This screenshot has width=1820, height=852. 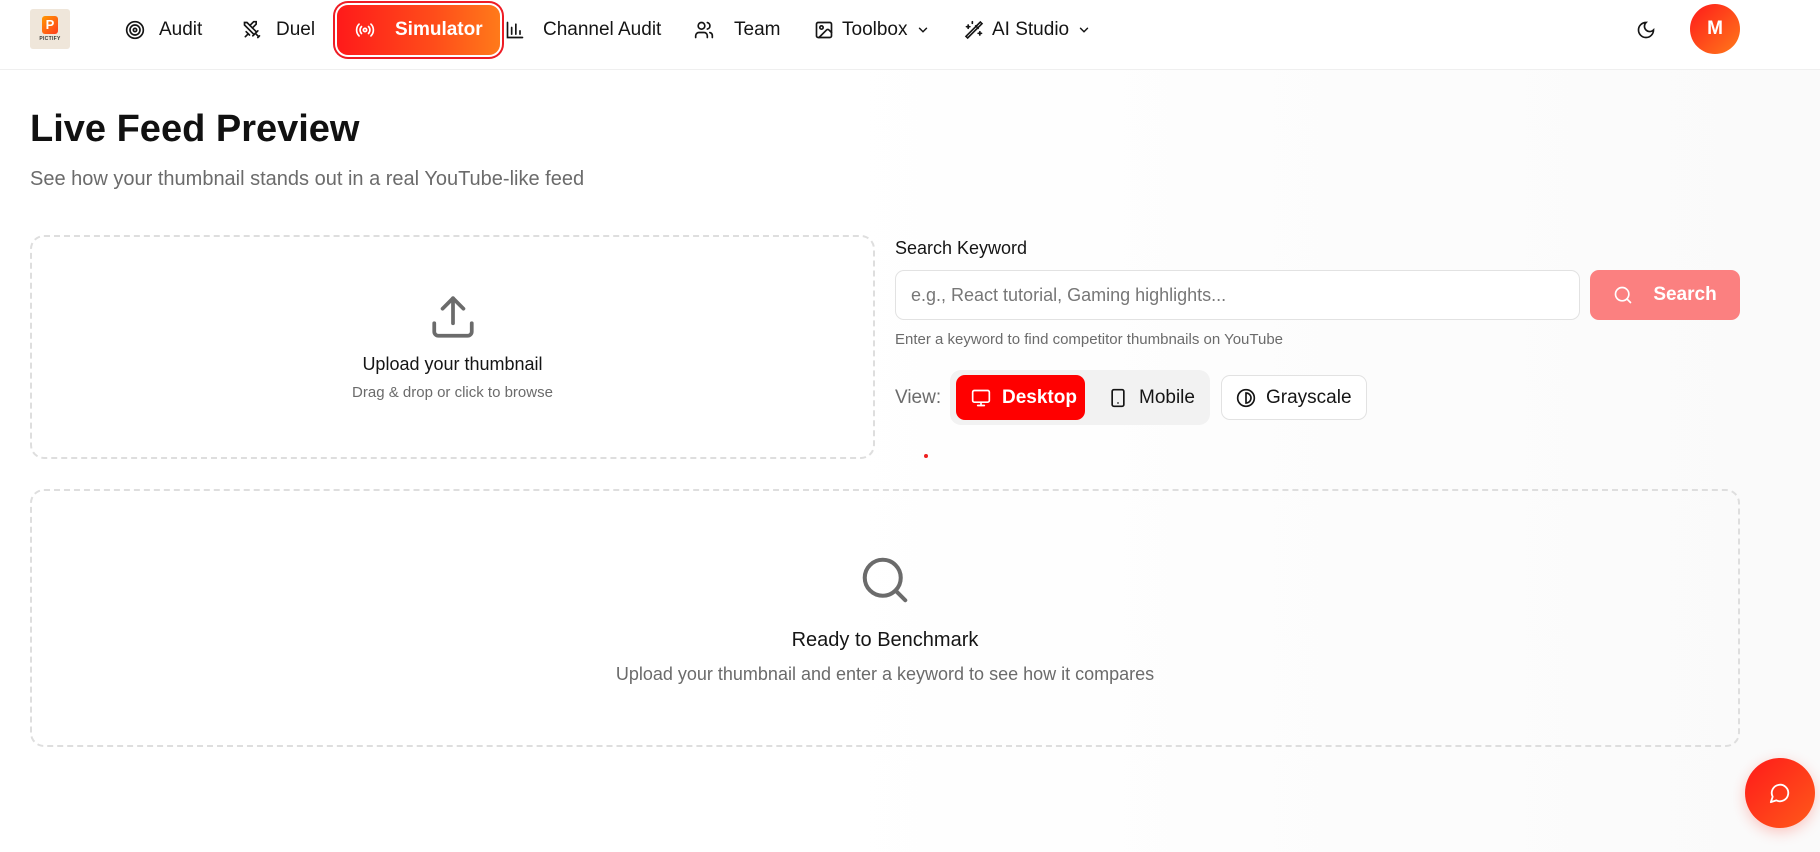 I want to click on image-tool-icon, so click(x=824, y=30).